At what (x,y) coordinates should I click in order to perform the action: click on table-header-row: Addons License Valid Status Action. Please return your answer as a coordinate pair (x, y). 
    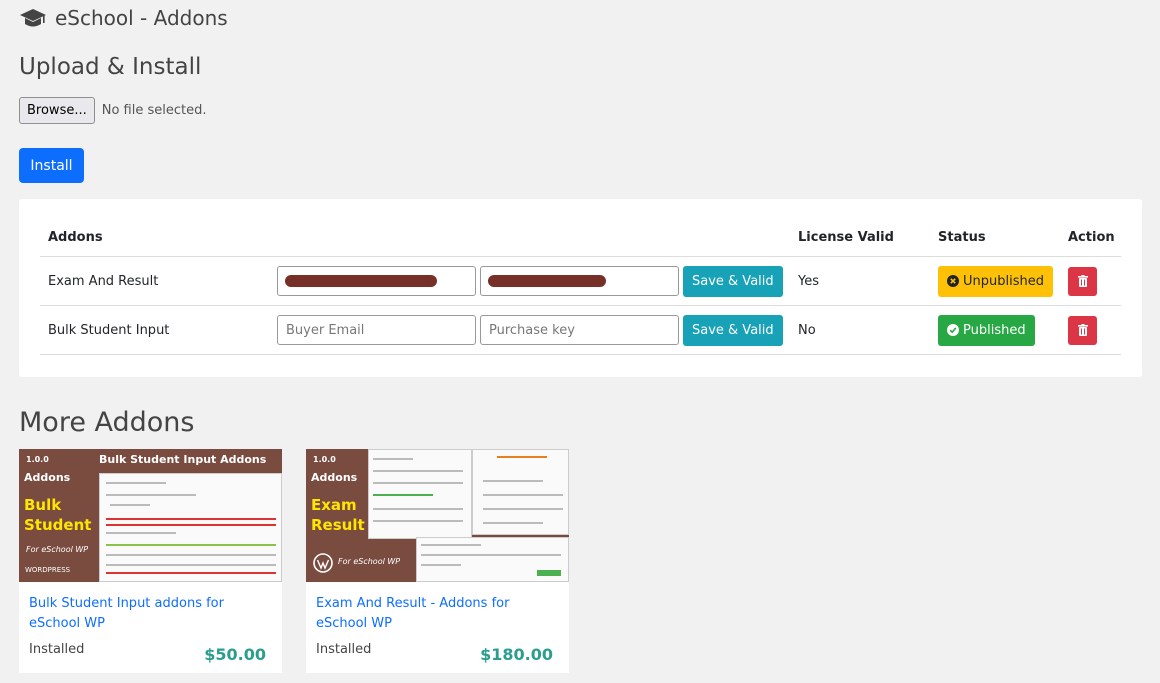
    Looking at the image, I should click on (580, 237).